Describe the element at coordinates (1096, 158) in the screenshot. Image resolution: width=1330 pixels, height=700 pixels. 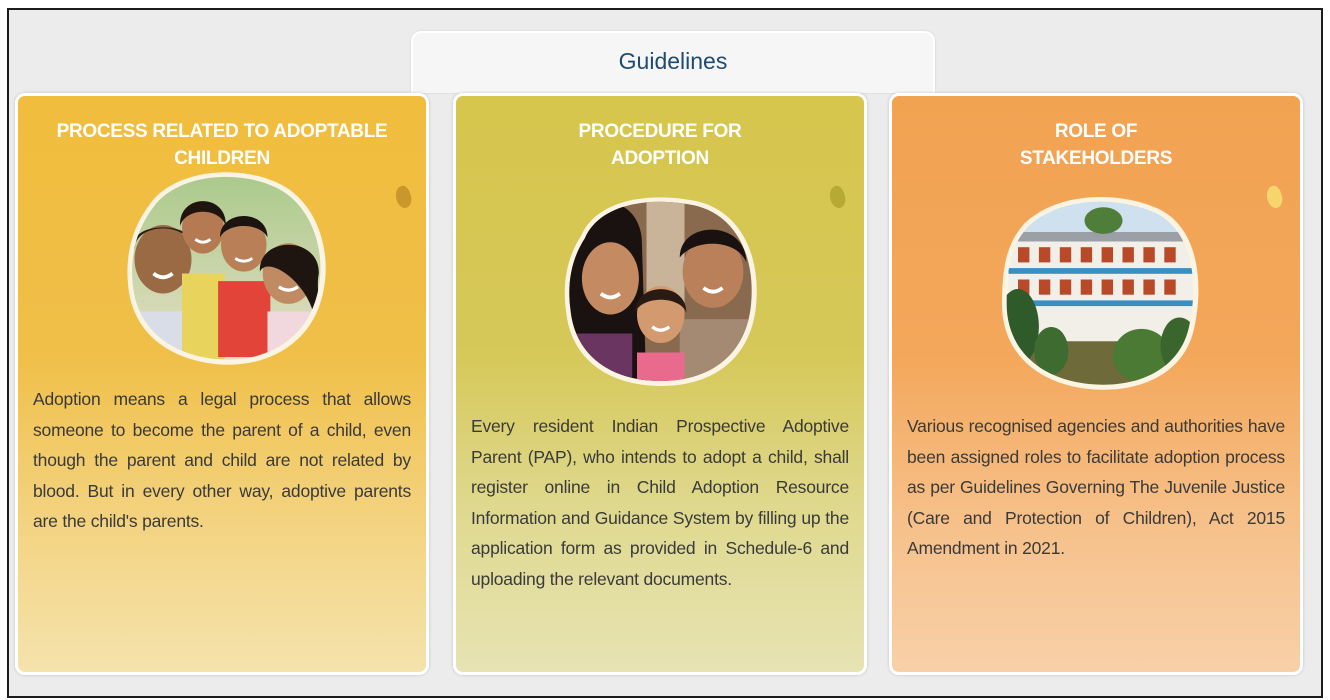
I see `card-title-line2: STAKEHOLDERS` at that location.